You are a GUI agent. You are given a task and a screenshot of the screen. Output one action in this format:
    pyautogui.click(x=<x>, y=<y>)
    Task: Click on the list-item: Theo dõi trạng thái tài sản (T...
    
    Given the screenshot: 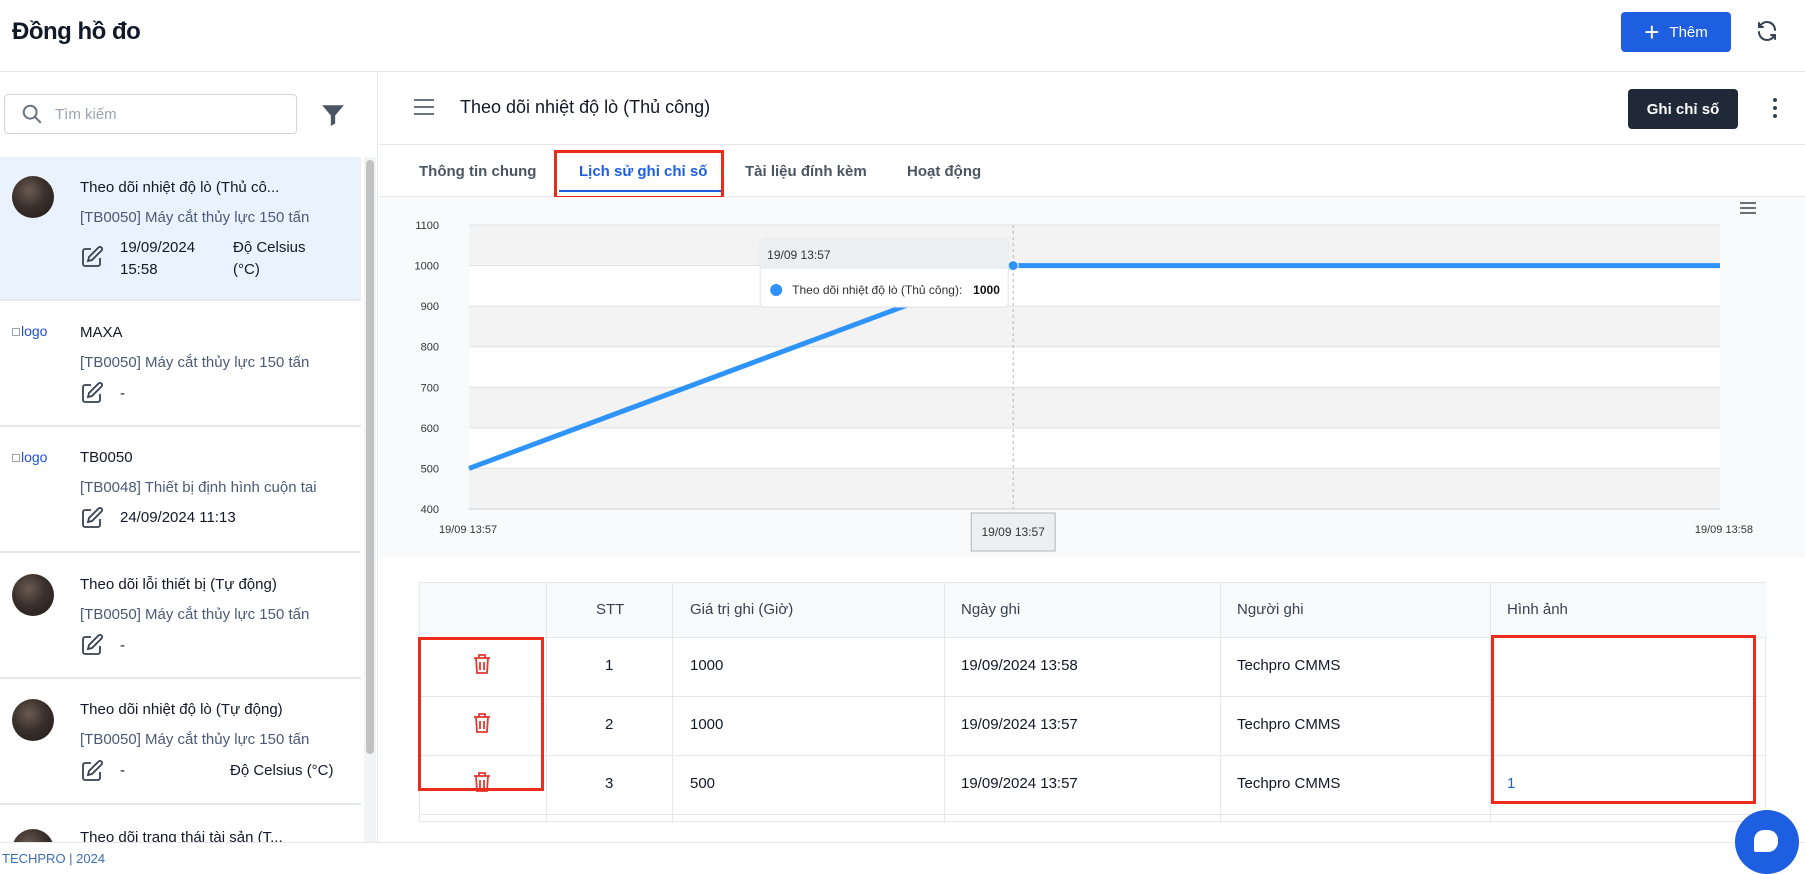 What is the action you would take?
    pyautogui.click(x=180, y=823)
    